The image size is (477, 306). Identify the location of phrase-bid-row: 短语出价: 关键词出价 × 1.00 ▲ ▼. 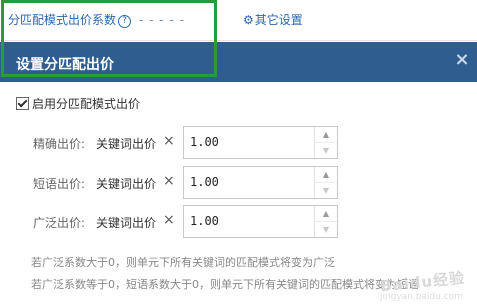
(238, 183).